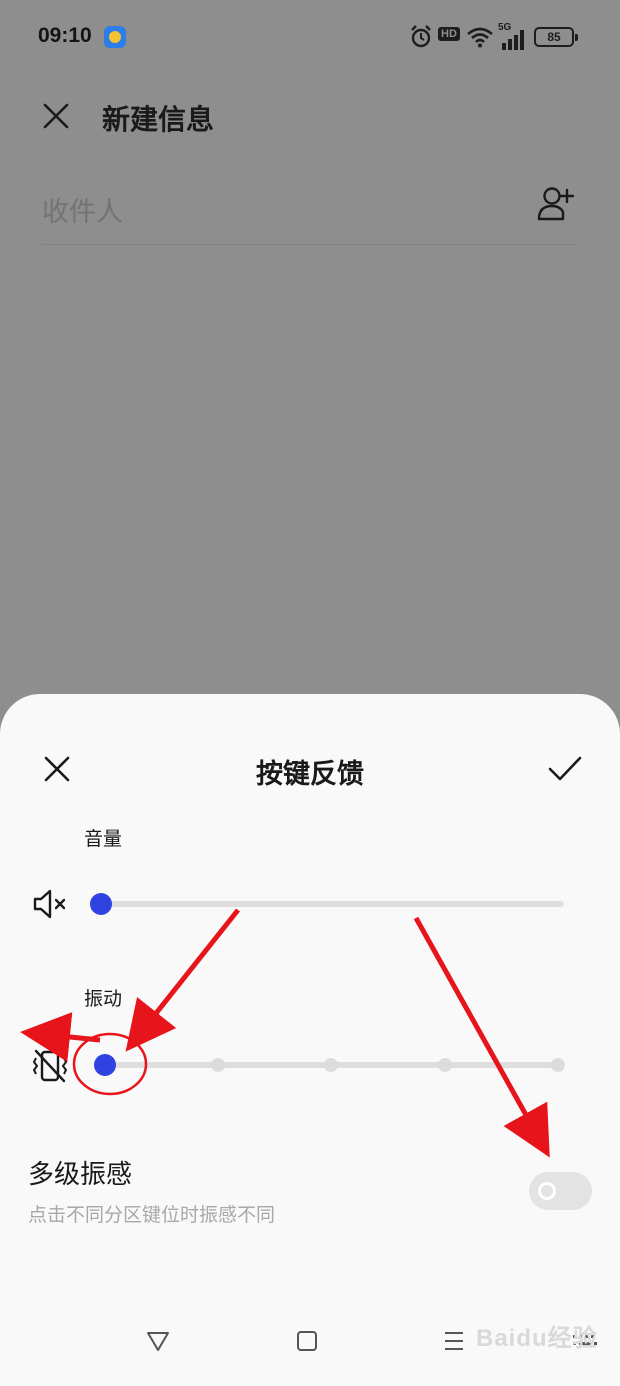 The image size is (620, 1386). I want to click on recipient-input: 收件人, so click(82, 209).